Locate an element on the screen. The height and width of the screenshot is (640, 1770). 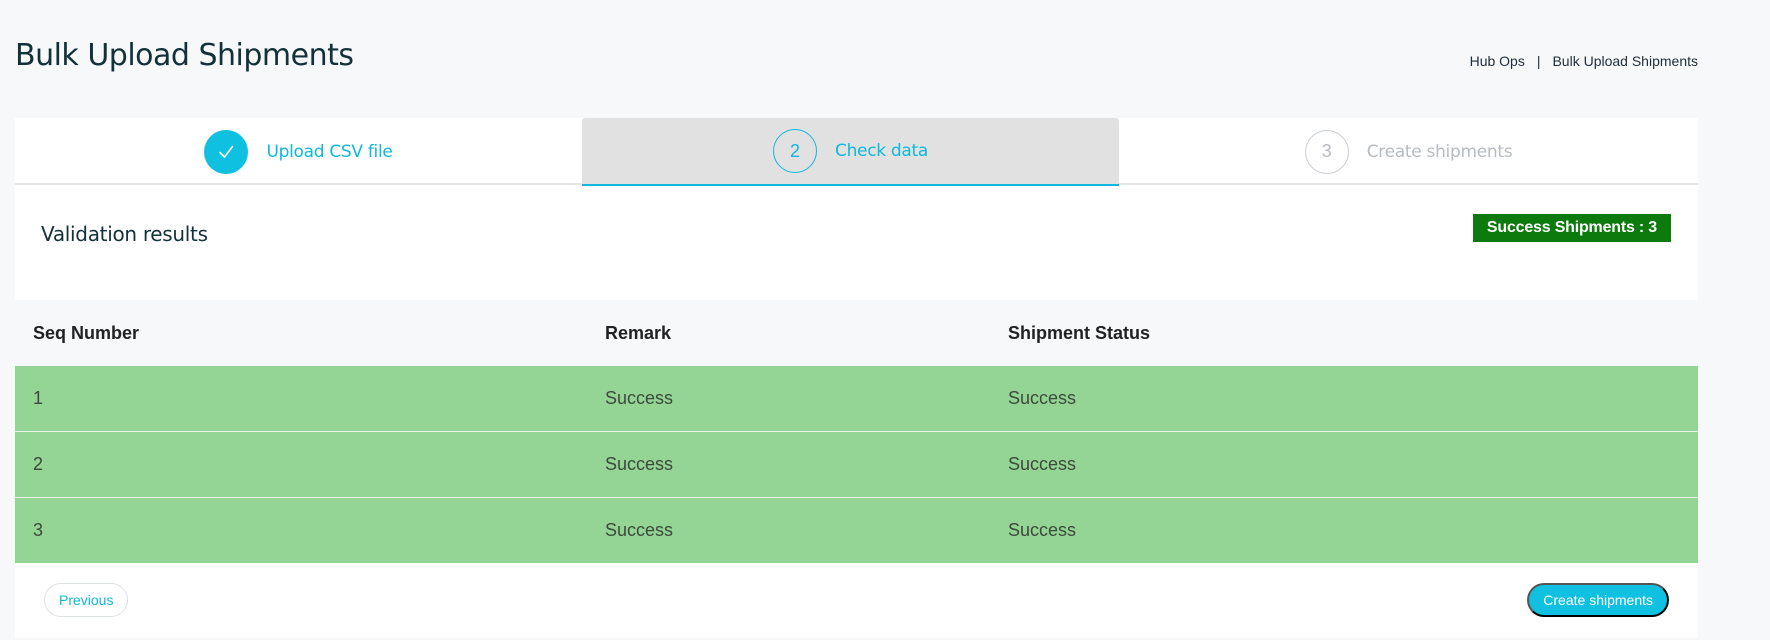
column-header-seq-number: Seq Number is located at coordinates (86, 333).